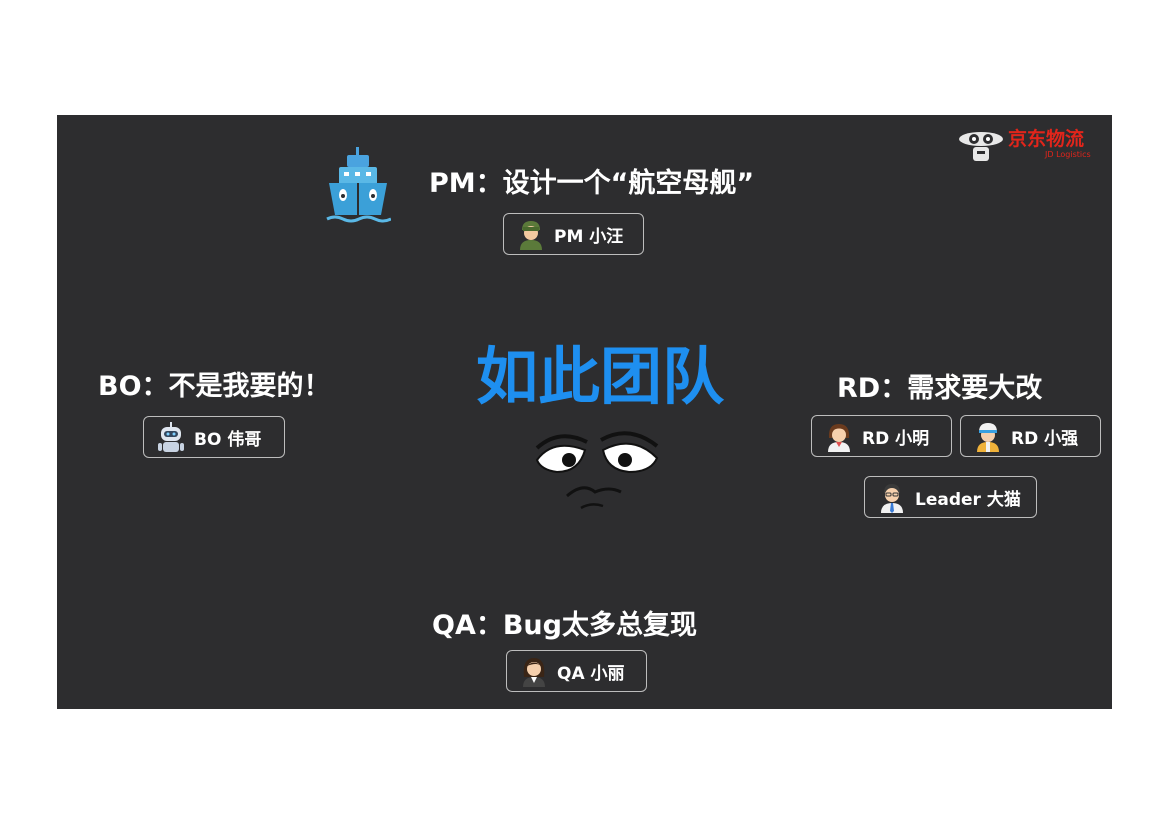  I want to click on jd-logistics-logo: 京东物流 JD Logistics, so click(1032, 146).